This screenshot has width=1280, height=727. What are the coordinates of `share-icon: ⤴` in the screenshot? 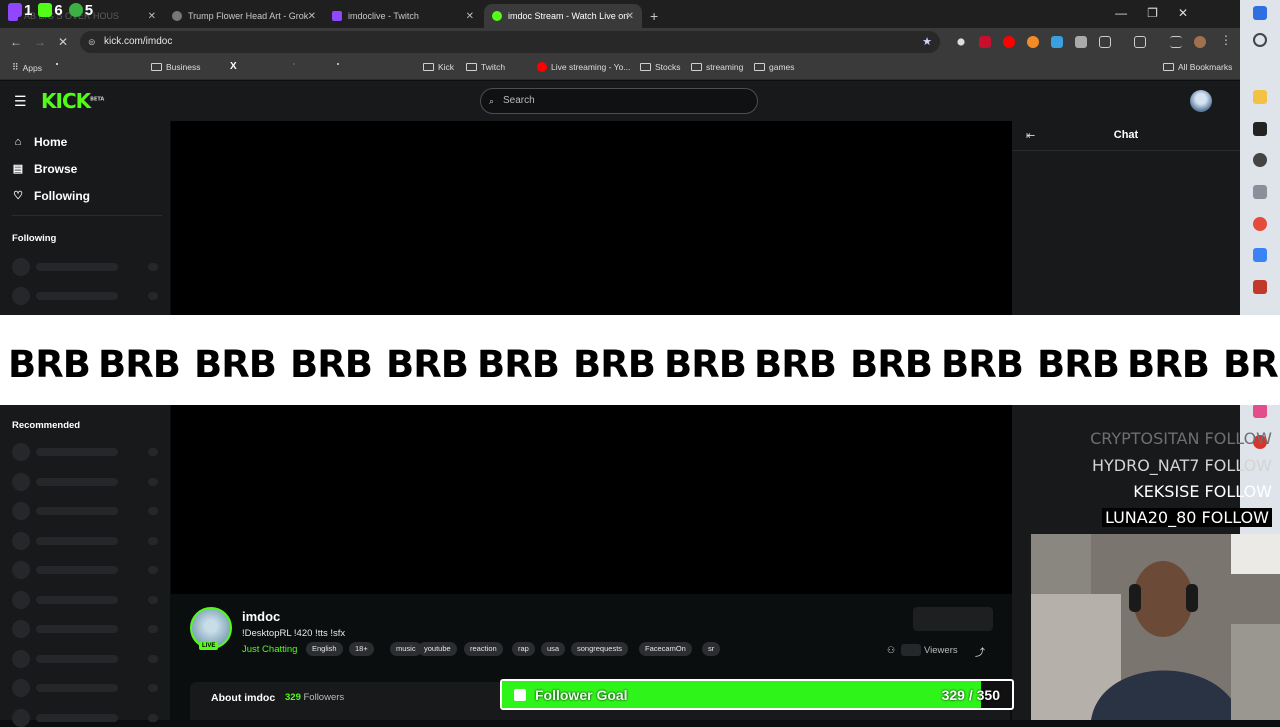 It's located at (980, 651).